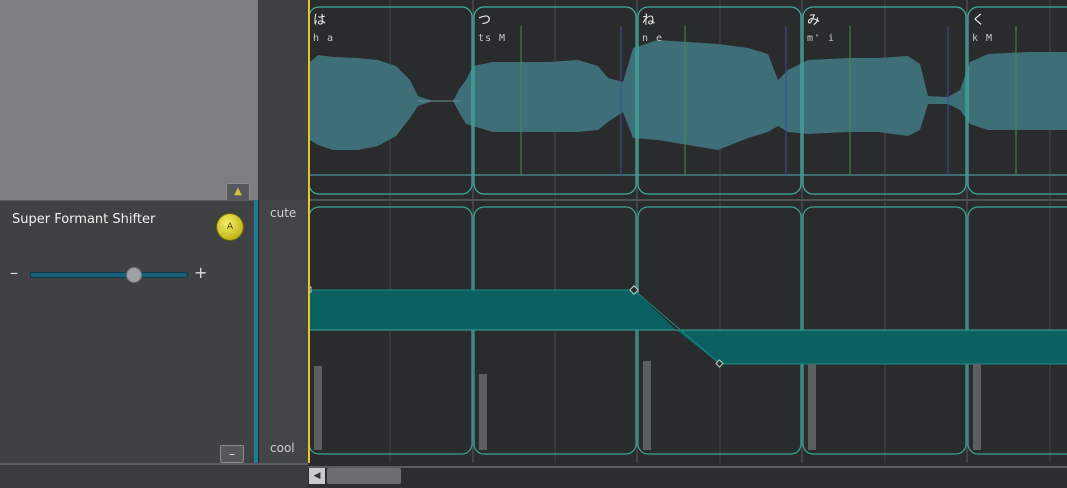 Image resolution: width=1067 pixels, height=488 pixels. What do you see at coordinates (485, 20) in the screenshot?
I see `note-lyric: つ` at bounding box center [485, 20].